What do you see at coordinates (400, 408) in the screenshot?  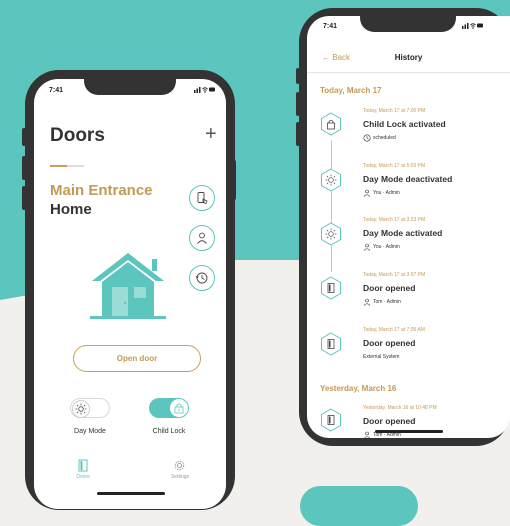 I see `event-time: Yesterday, March 16 at 10:48 PM` at bounding box center [400, 408].